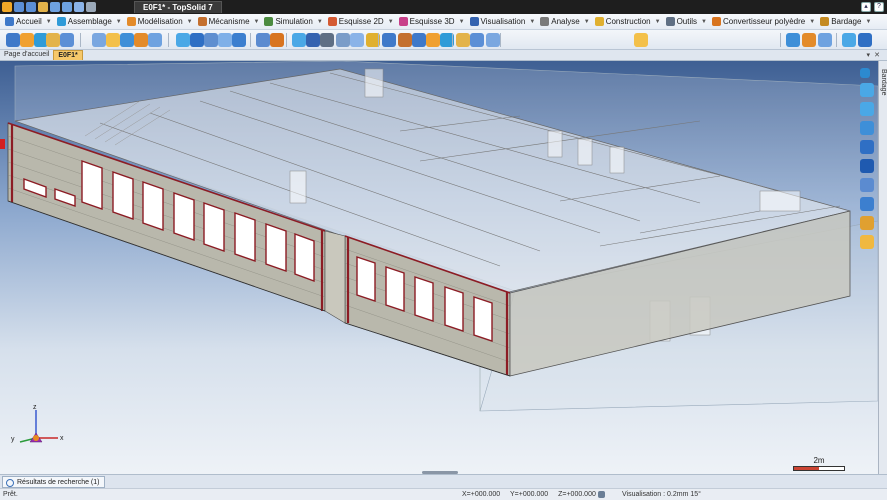  I want to click on tab-e0f1: E0F1*, so click(68, 55).